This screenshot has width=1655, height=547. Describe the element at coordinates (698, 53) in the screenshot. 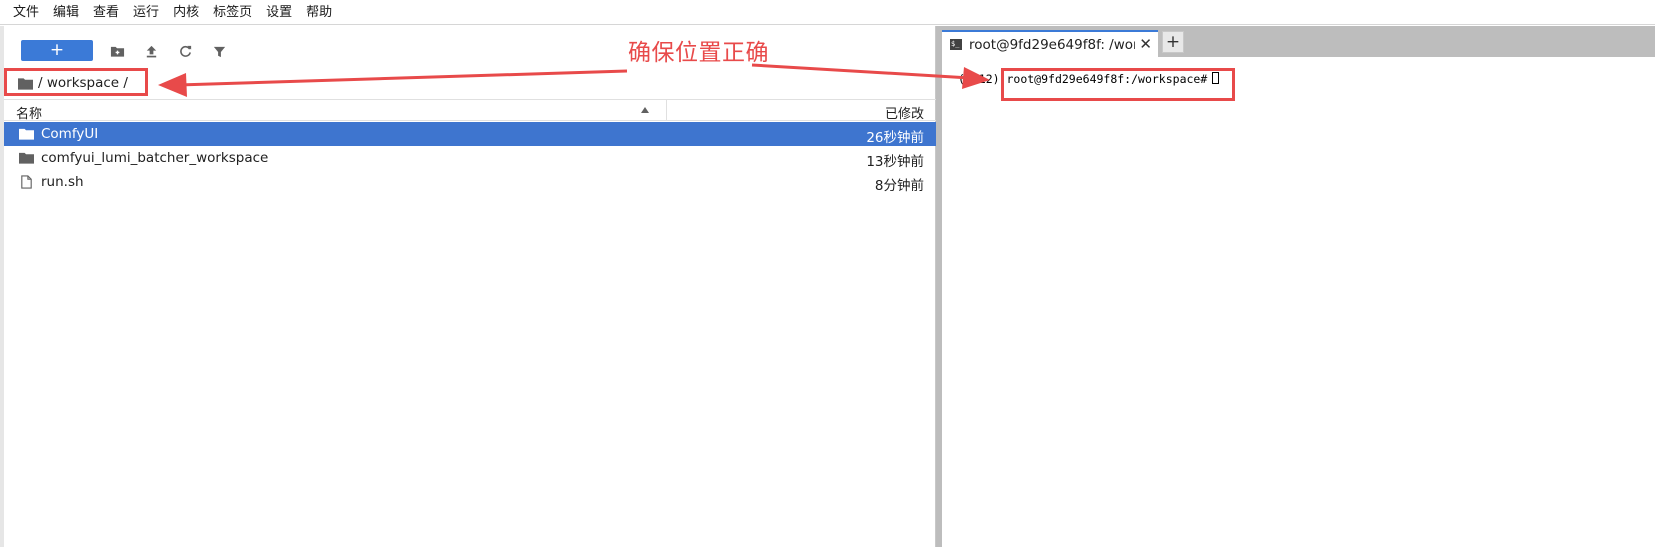

I see `annotation-label: 确保位置正确` at that location.